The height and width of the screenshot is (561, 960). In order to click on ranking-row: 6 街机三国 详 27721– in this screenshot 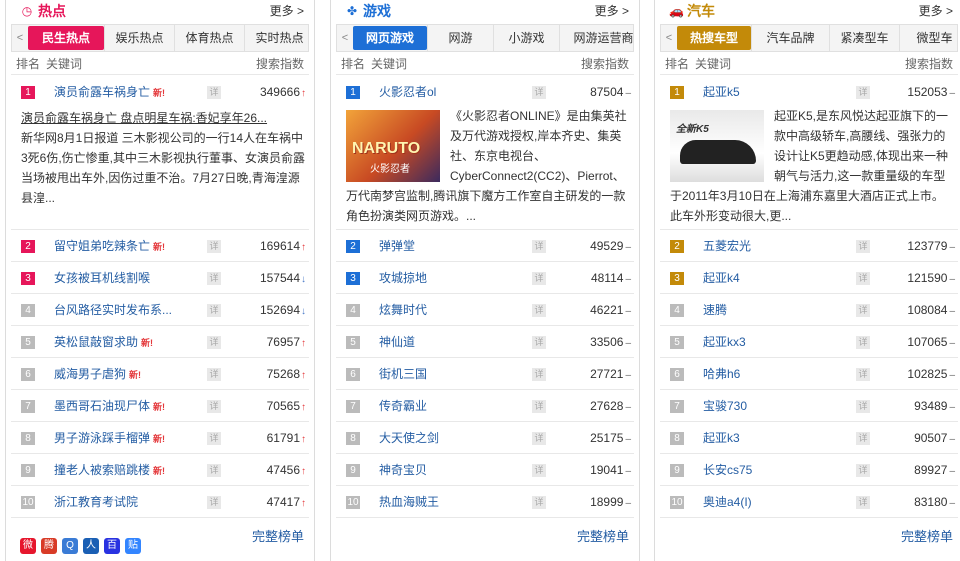, I will do `click(485, 374)`.